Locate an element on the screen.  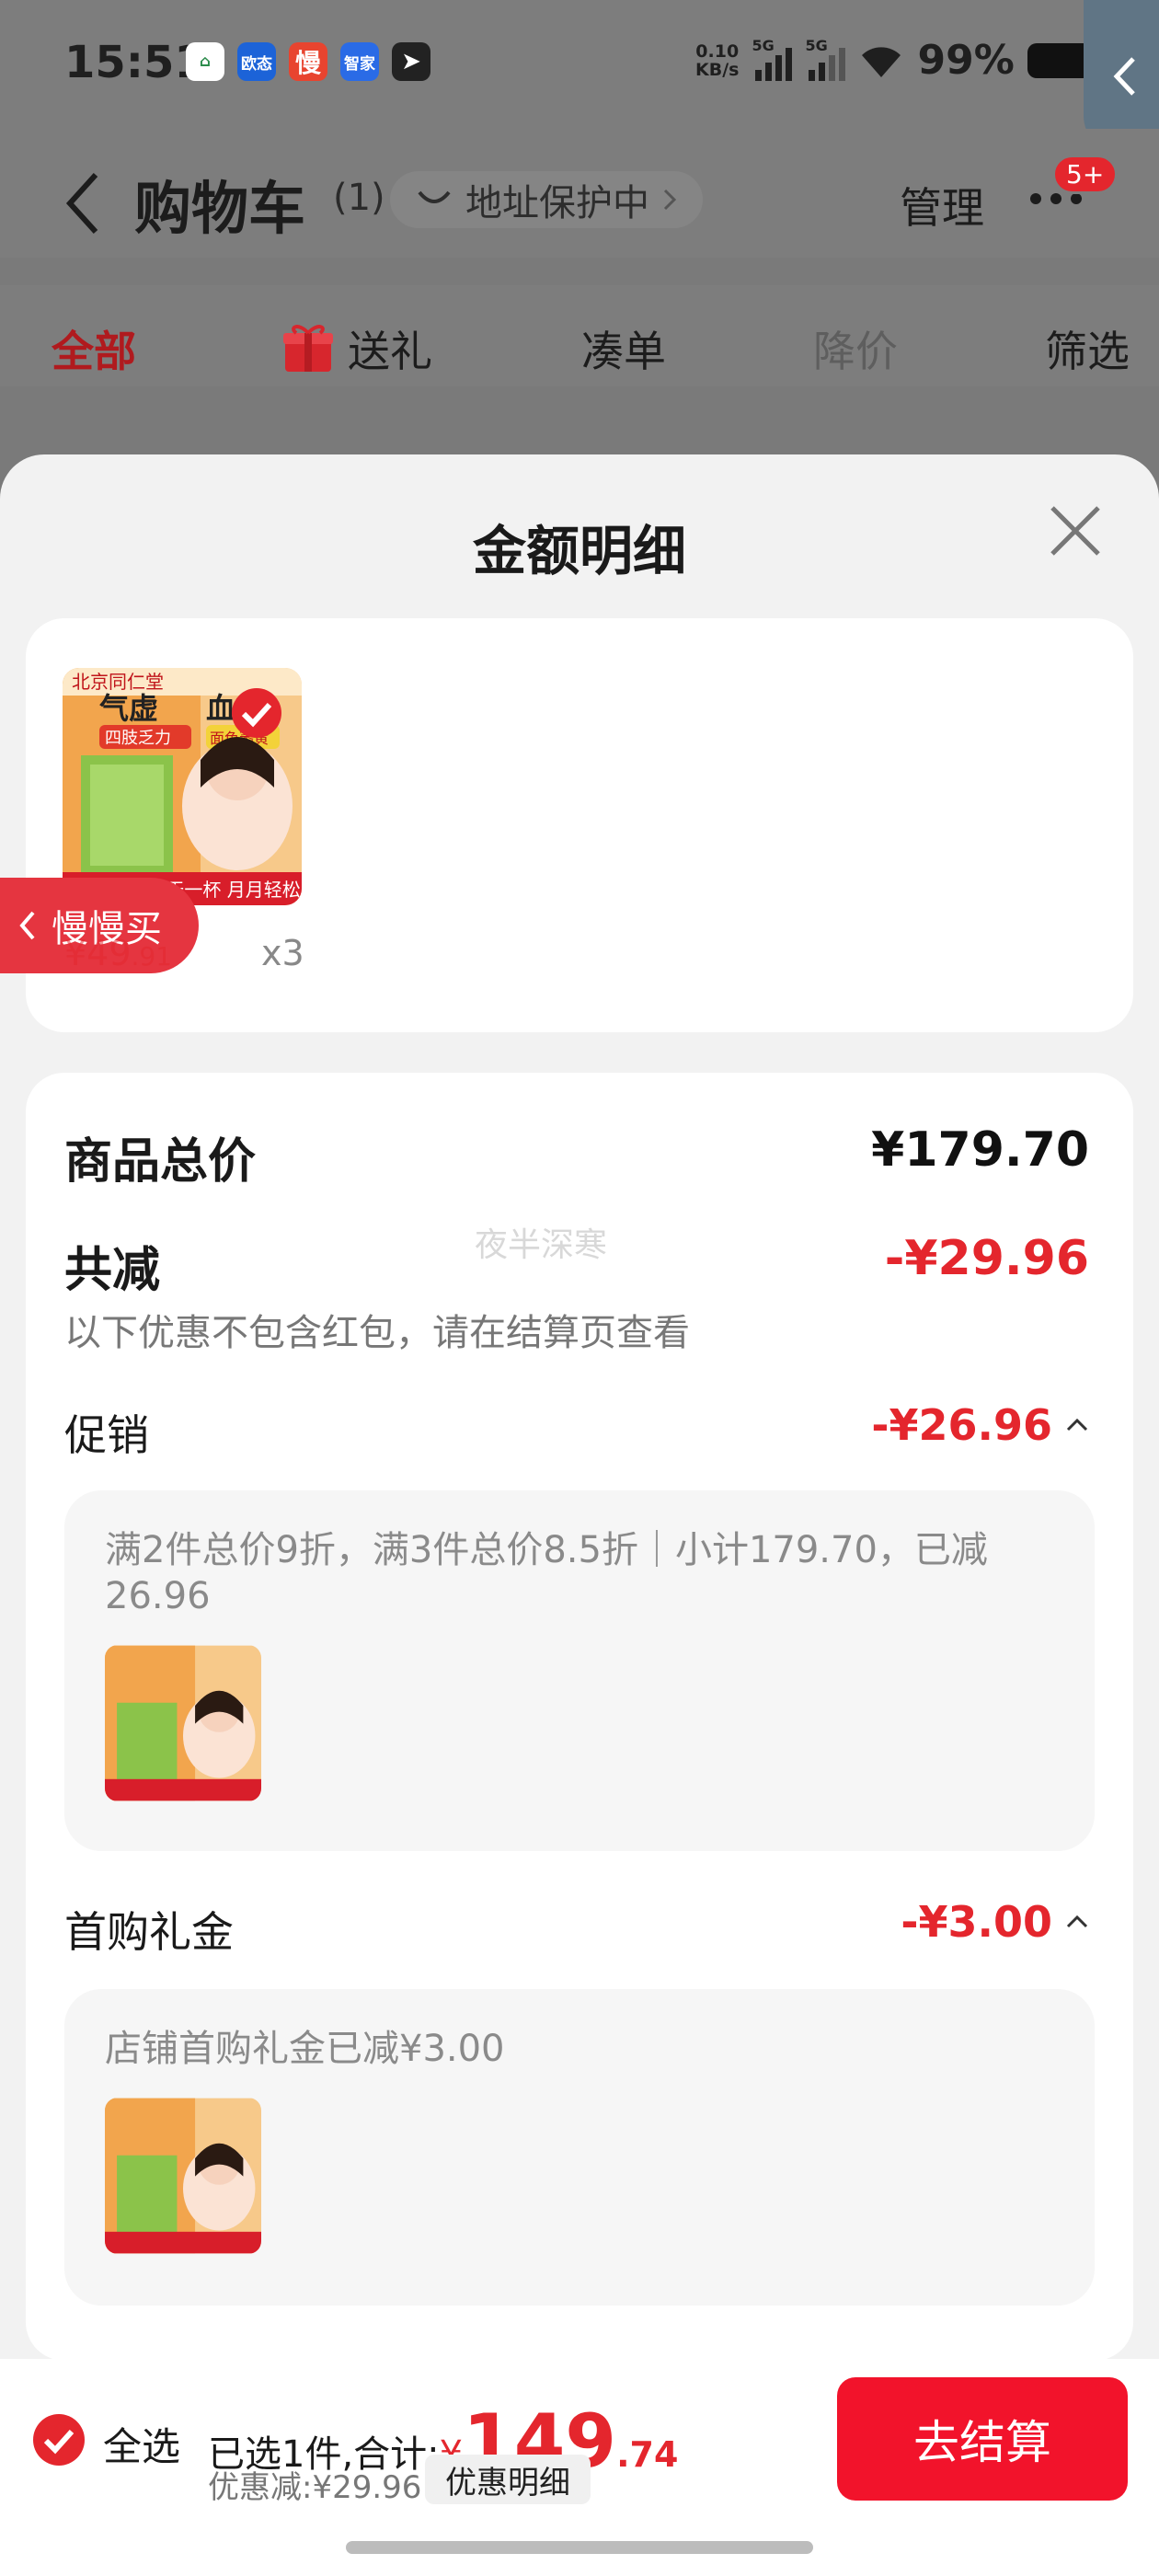
address-protection-chip: 地址保护中 is located at coordinates (546, 199).